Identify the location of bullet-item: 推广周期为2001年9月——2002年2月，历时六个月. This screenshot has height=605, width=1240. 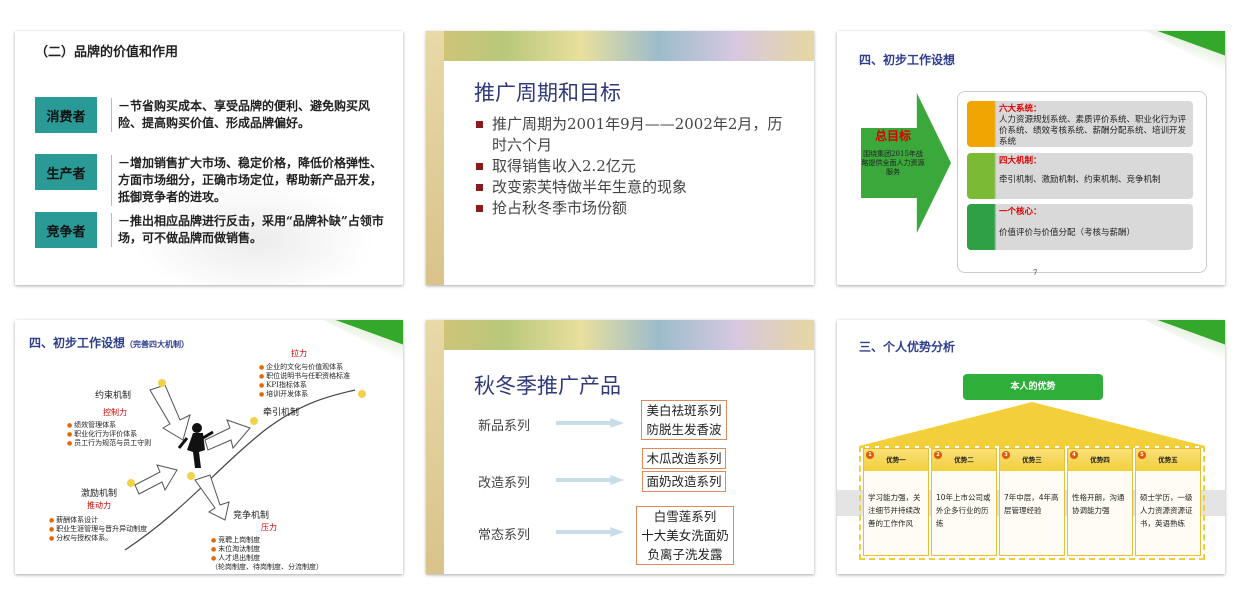
(634, 135).